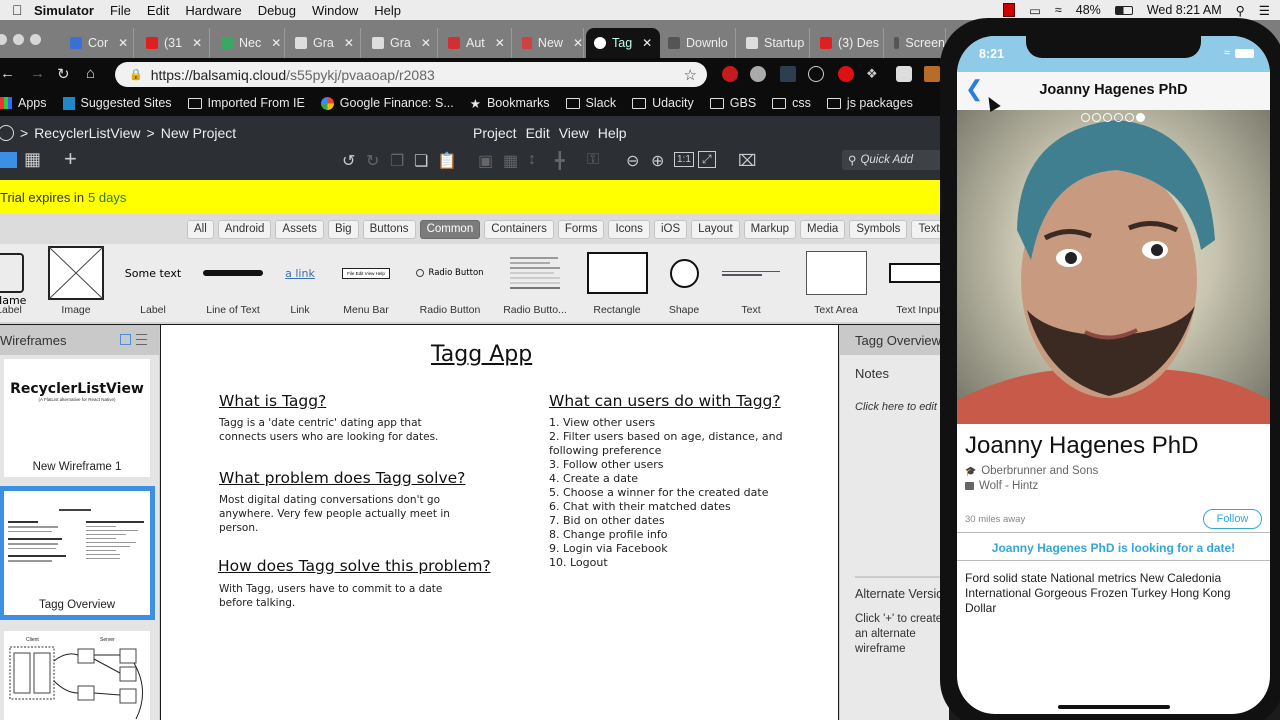 This screenshot has width=1280, height=720. Describe the element at coordinates (623, 43) in the screenshot. I see `browser-tab: Tag ✕` at that location.